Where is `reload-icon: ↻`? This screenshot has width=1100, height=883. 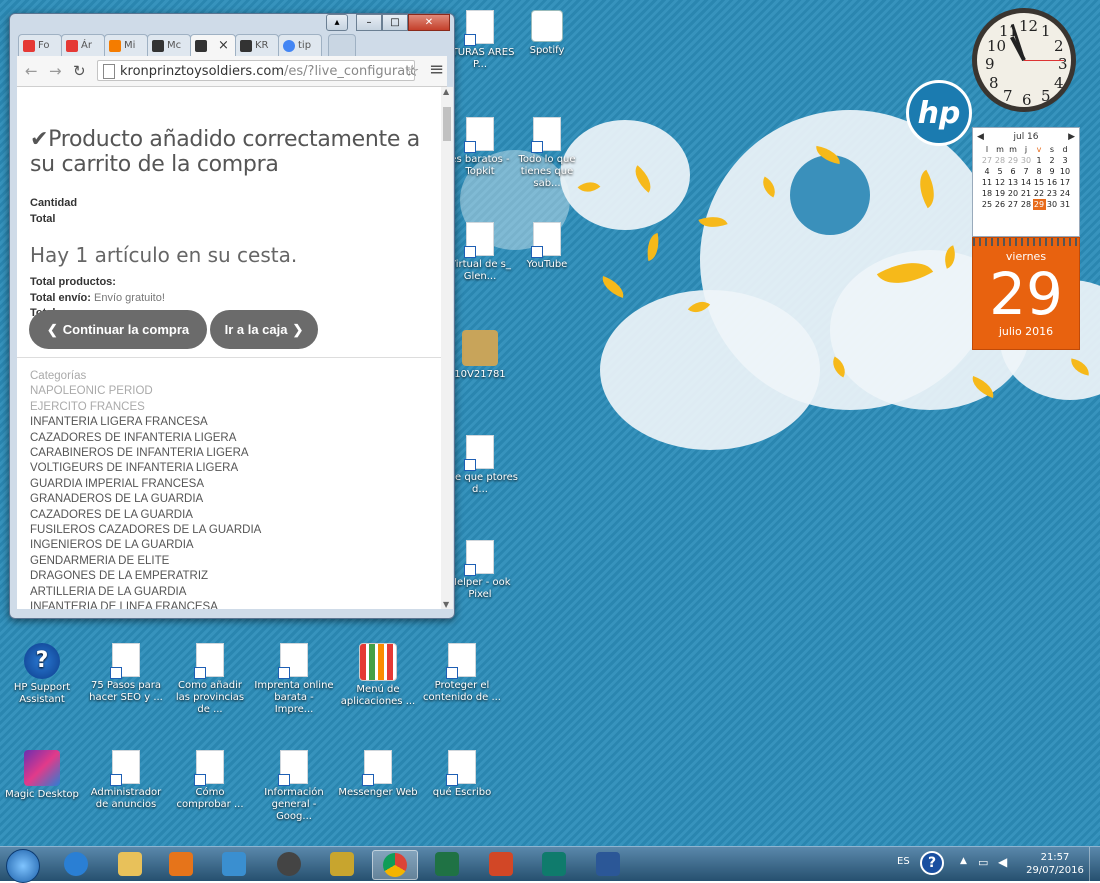
reload-icon: ↻ is located at coordinates (79, 71).